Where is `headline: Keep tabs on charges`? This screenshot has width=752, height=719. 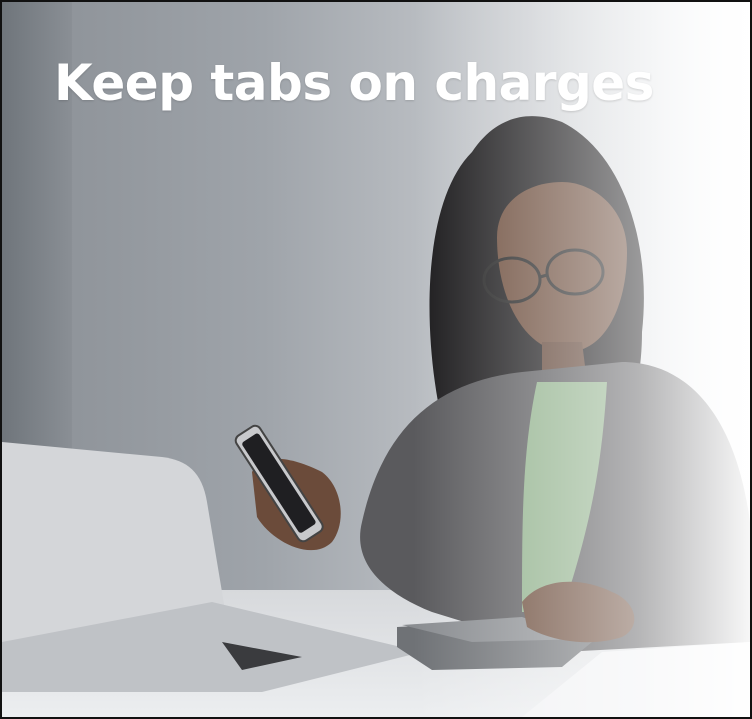
headline: Keep tabs on charges is located at coordinates (354, 83).